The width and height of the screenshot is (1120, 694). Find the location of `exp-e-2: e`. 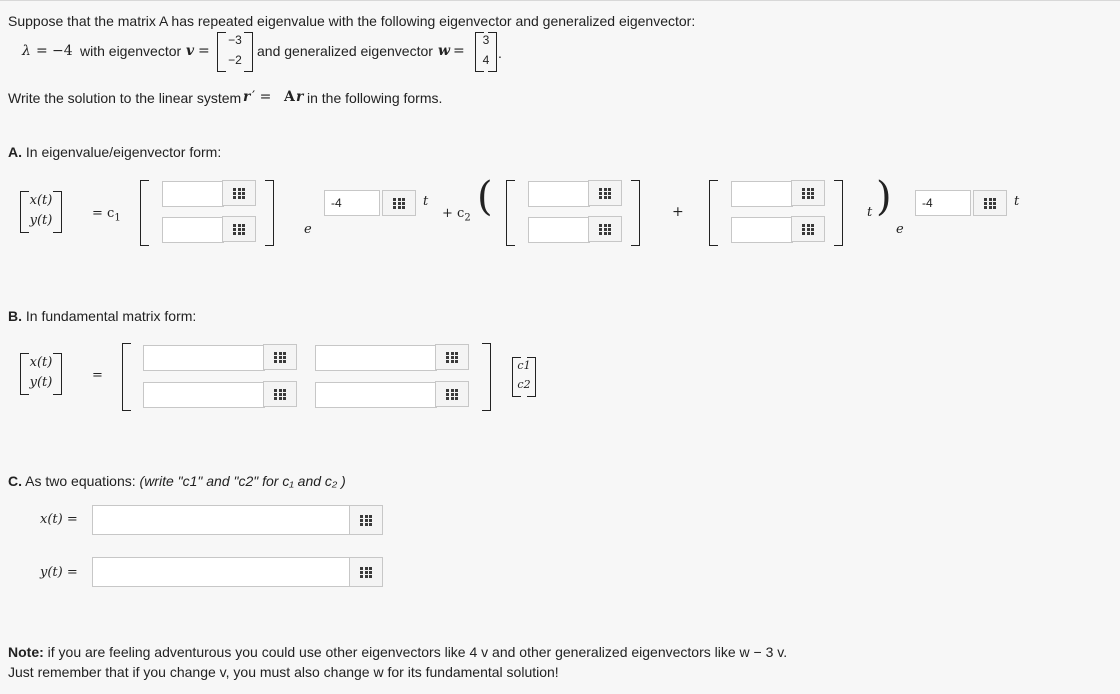

exp-e-2: e is located at coordinates (900, 229).